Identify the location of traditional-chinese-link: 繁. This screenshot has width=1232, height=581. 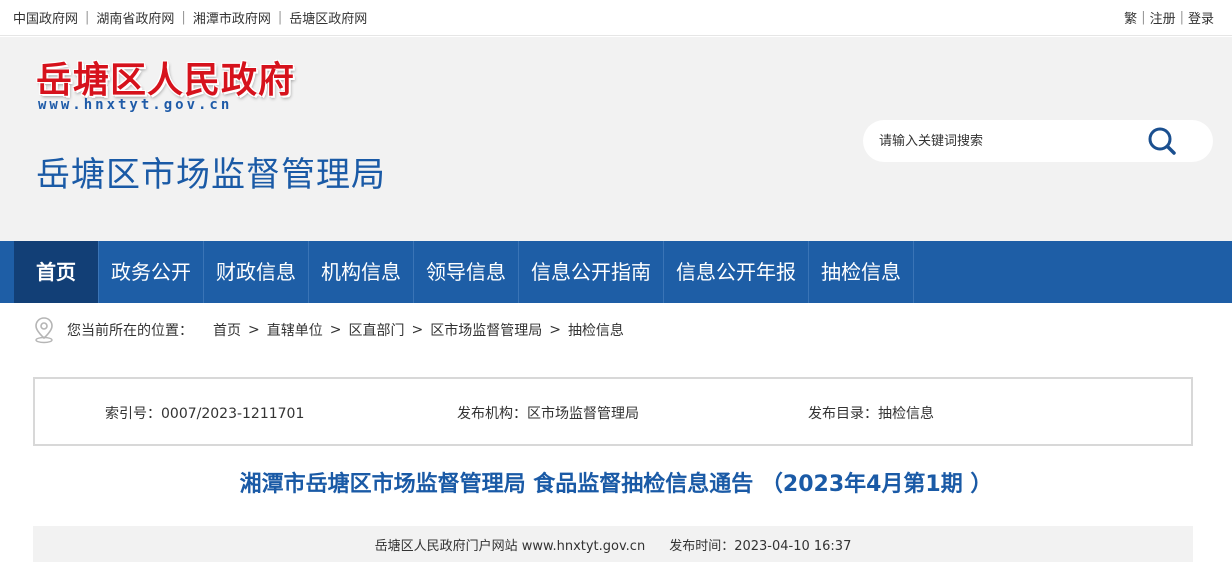
(1130, 17).